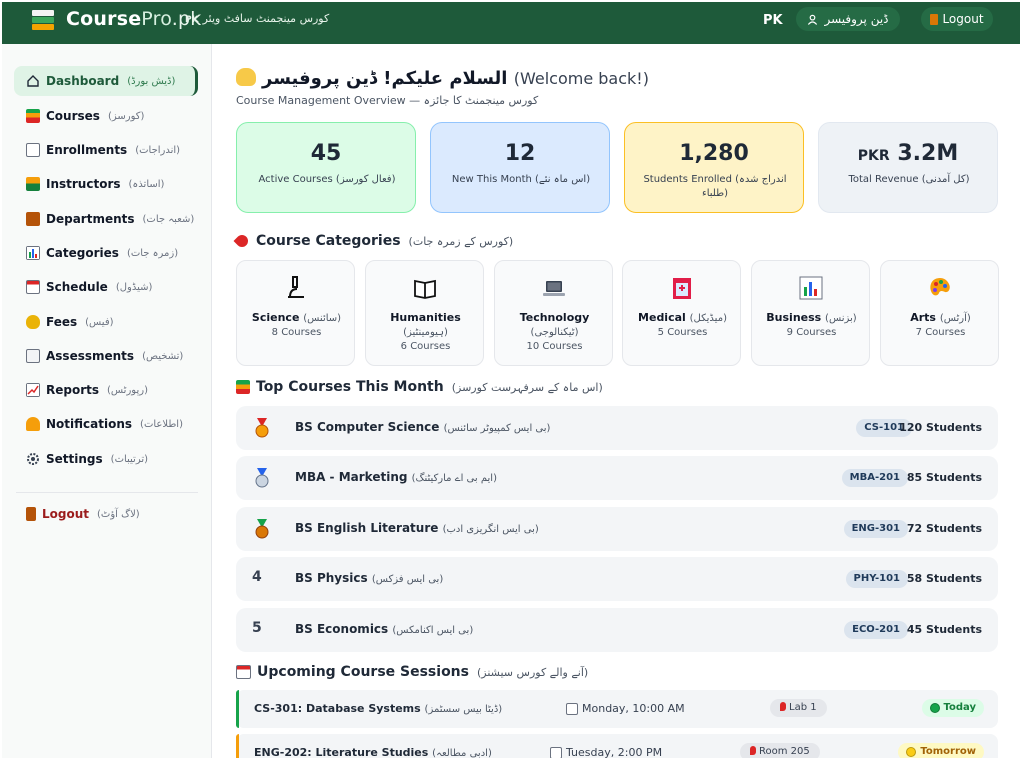 This screenshot has height=760, width=1024. What do you see at coordinates (33, 356) in the screenshot?
I see `clipboard-icon` at bounding box center [33, 356].